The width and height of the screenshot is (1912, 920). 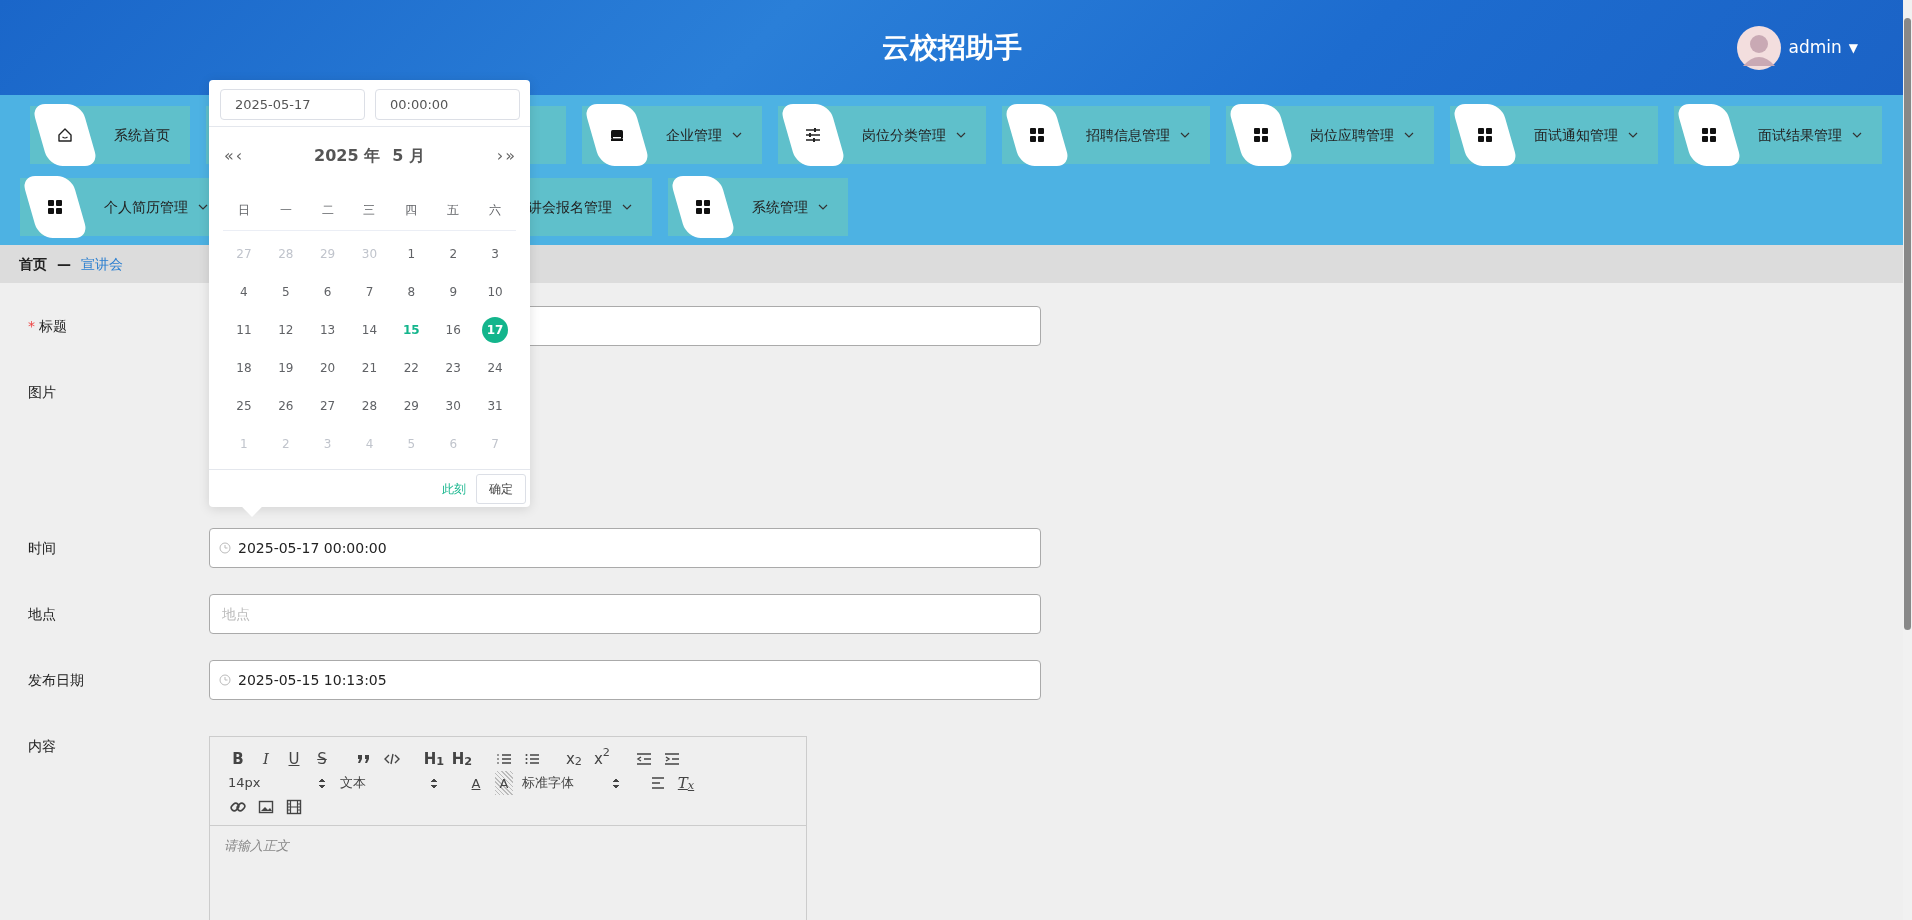 I want to click on toolbar-dropdown: 标准字体, so click(x=571, y=783).